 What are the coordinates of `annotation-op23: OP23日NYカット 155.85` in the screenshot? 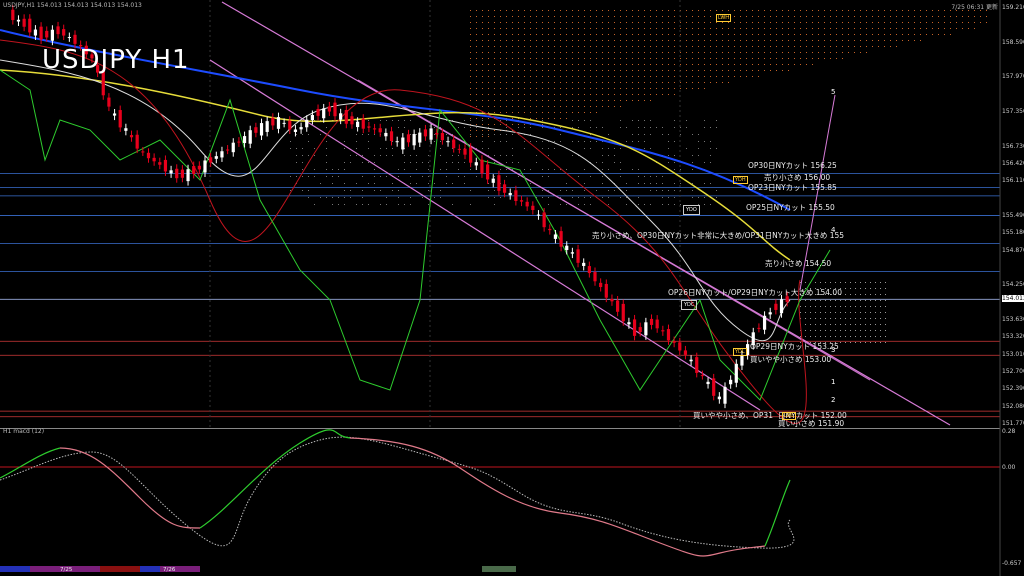 It's located at (792, 187).